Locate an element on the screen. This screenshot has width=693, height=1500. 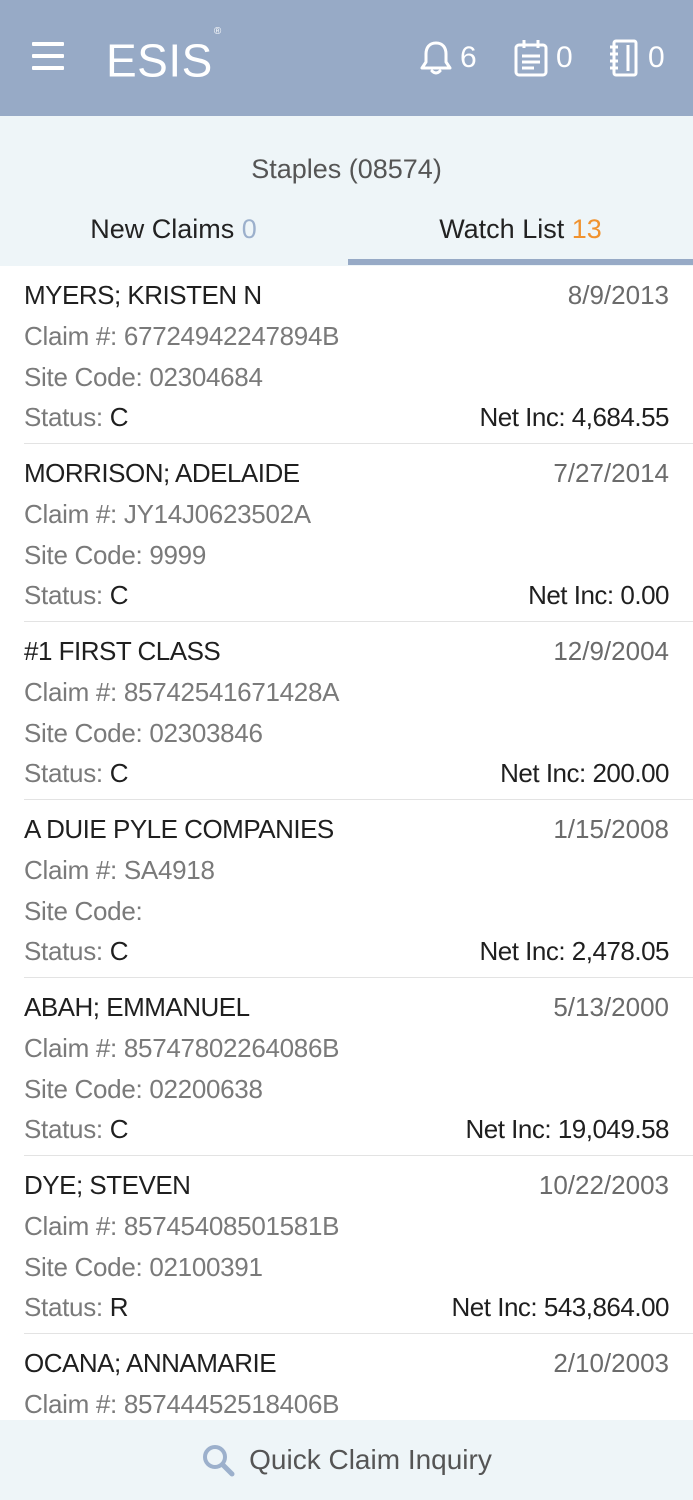
site-code: Site Code: 9999 is located at coordinates (115, 555).